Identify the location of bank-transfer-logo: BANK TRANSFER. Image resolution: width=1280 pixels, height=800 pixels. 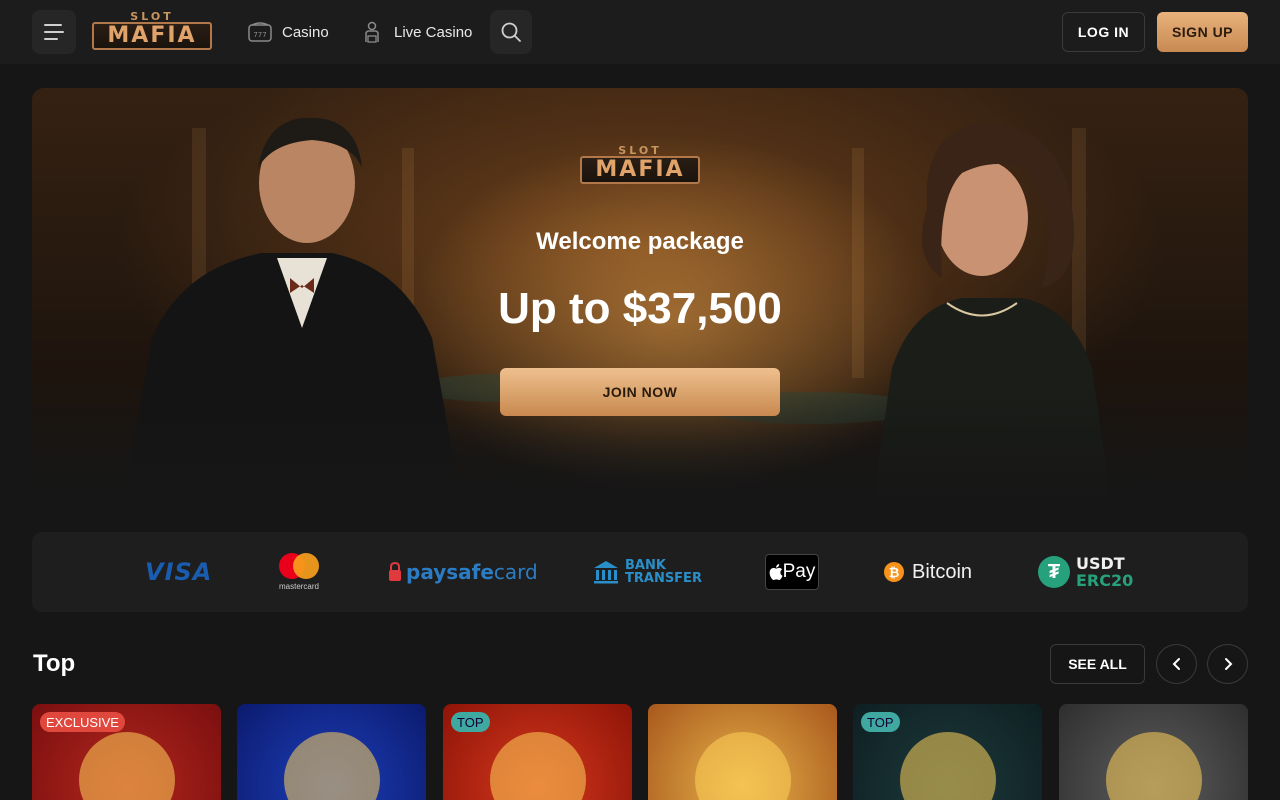
(647, 572).